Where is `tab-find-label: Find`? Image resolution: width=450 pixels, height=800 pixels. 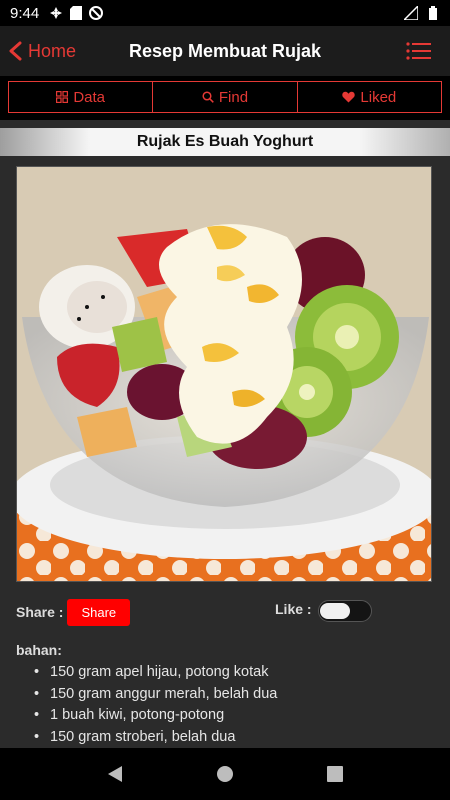
tab-find-label: Find is located at coordinates (233, 97).